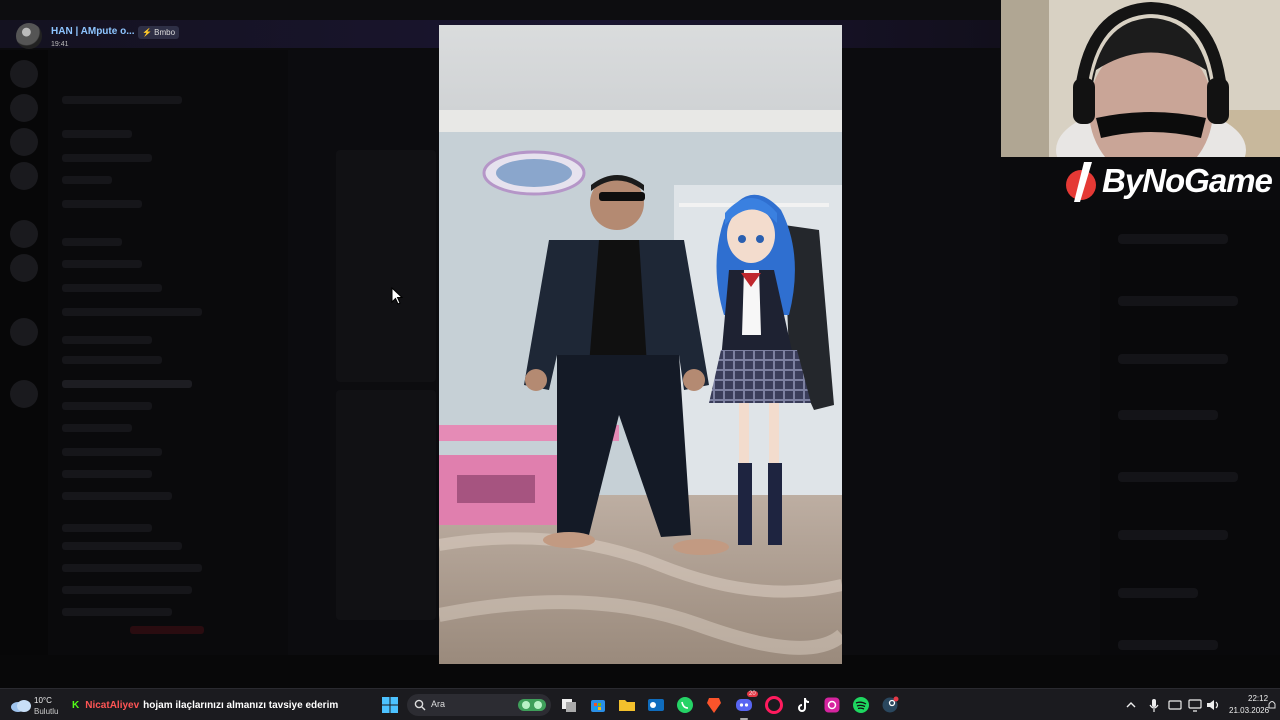  Describe the element at coordinates (1213, 705) in the screenshot. I see `volume-icon` at that location.